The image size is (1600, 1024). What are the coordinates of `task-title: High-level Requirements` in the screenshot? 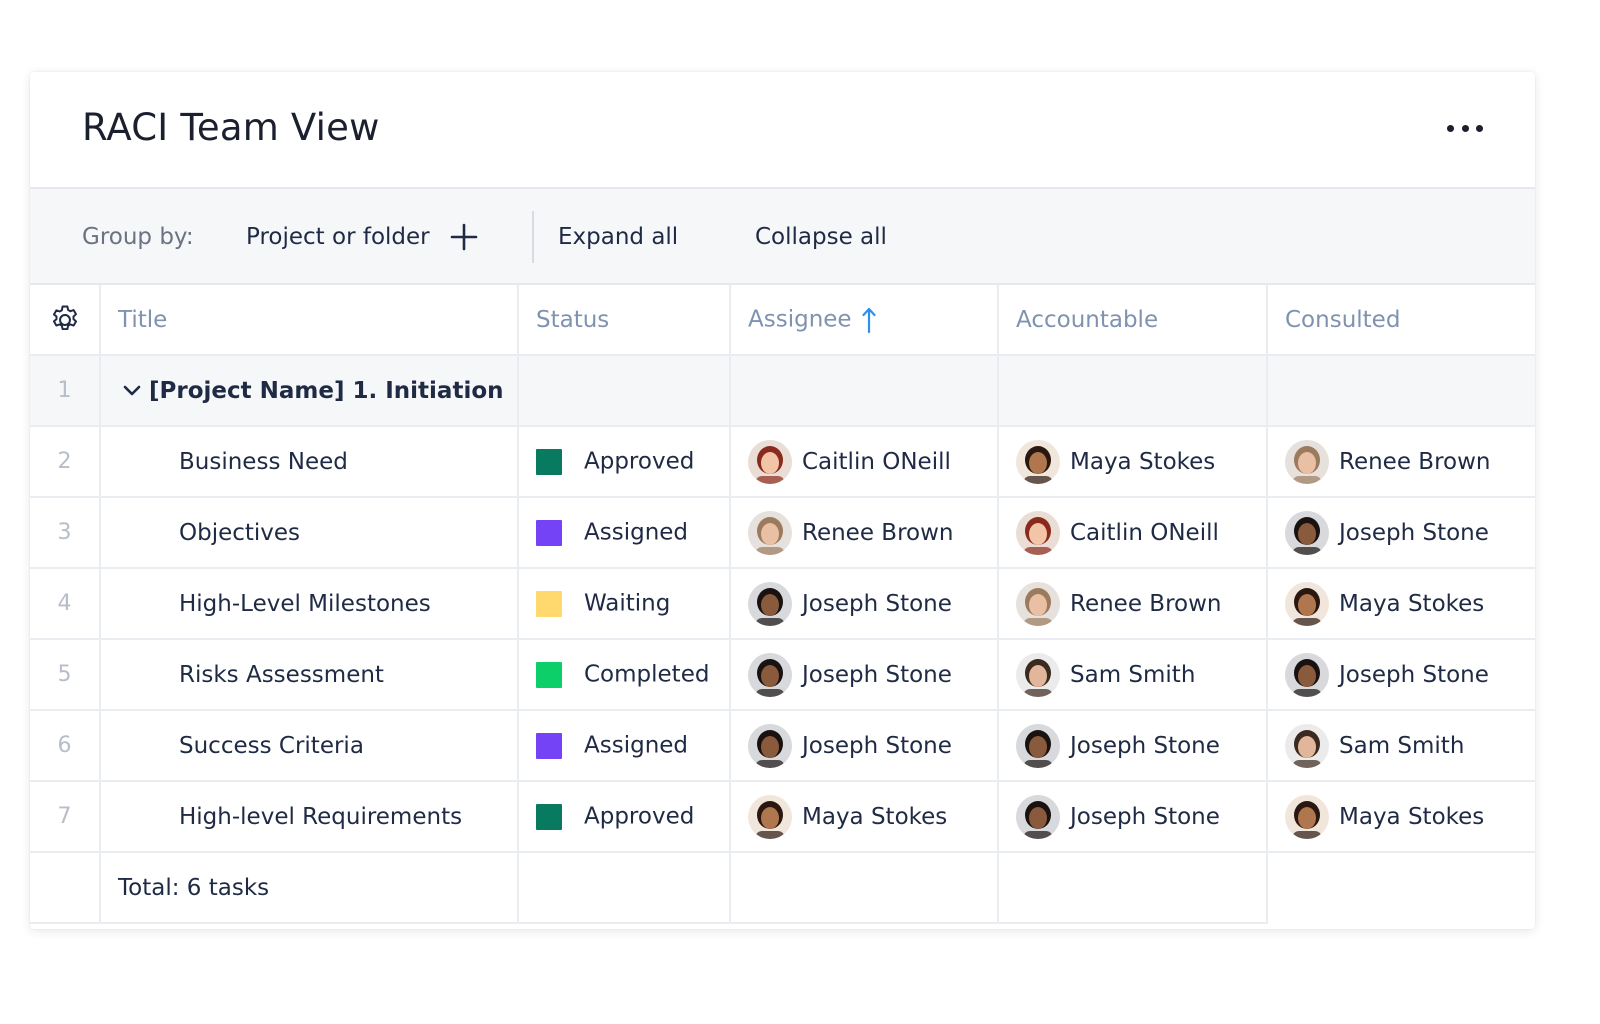 It's located at (309, 817).